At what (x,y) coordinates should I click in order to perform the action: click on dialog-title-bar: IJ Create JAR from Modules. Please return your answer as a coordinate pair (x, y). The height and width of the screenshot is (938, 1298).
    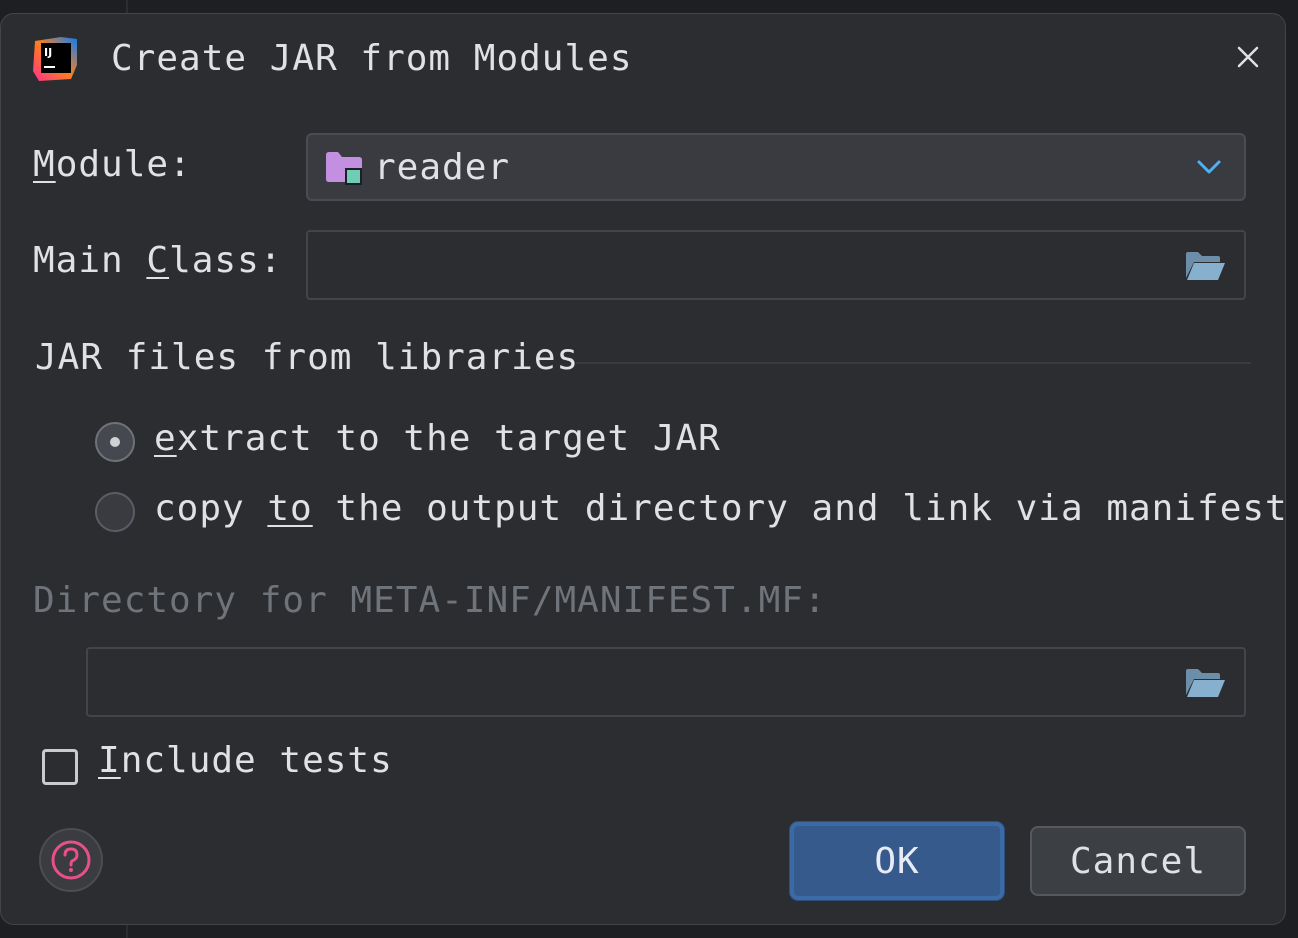
    Looking at the image, I should click on (332, 58).